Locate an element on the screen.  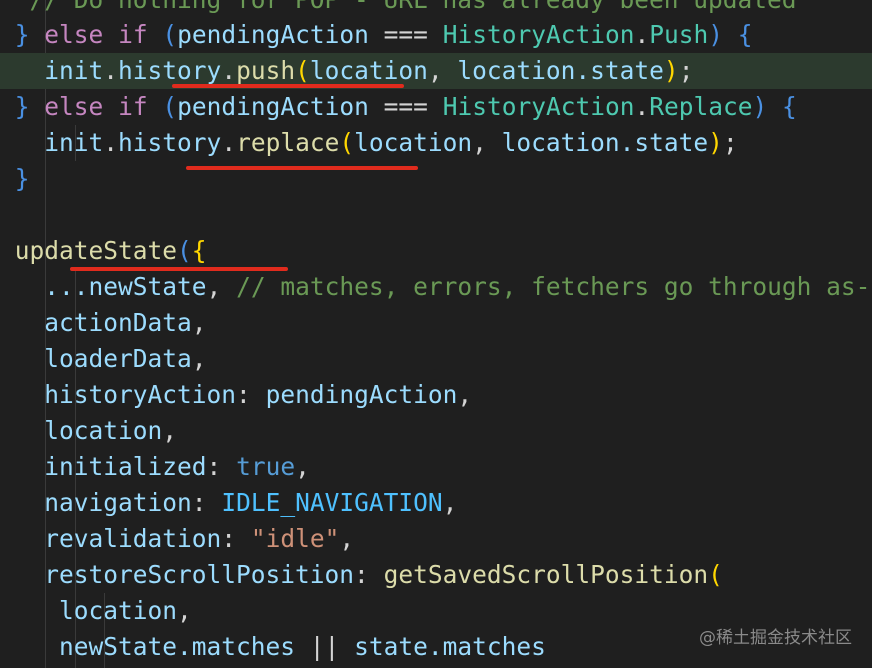
constant-value: IDLE_NAVIGATION is located at coordinates (332, 502).